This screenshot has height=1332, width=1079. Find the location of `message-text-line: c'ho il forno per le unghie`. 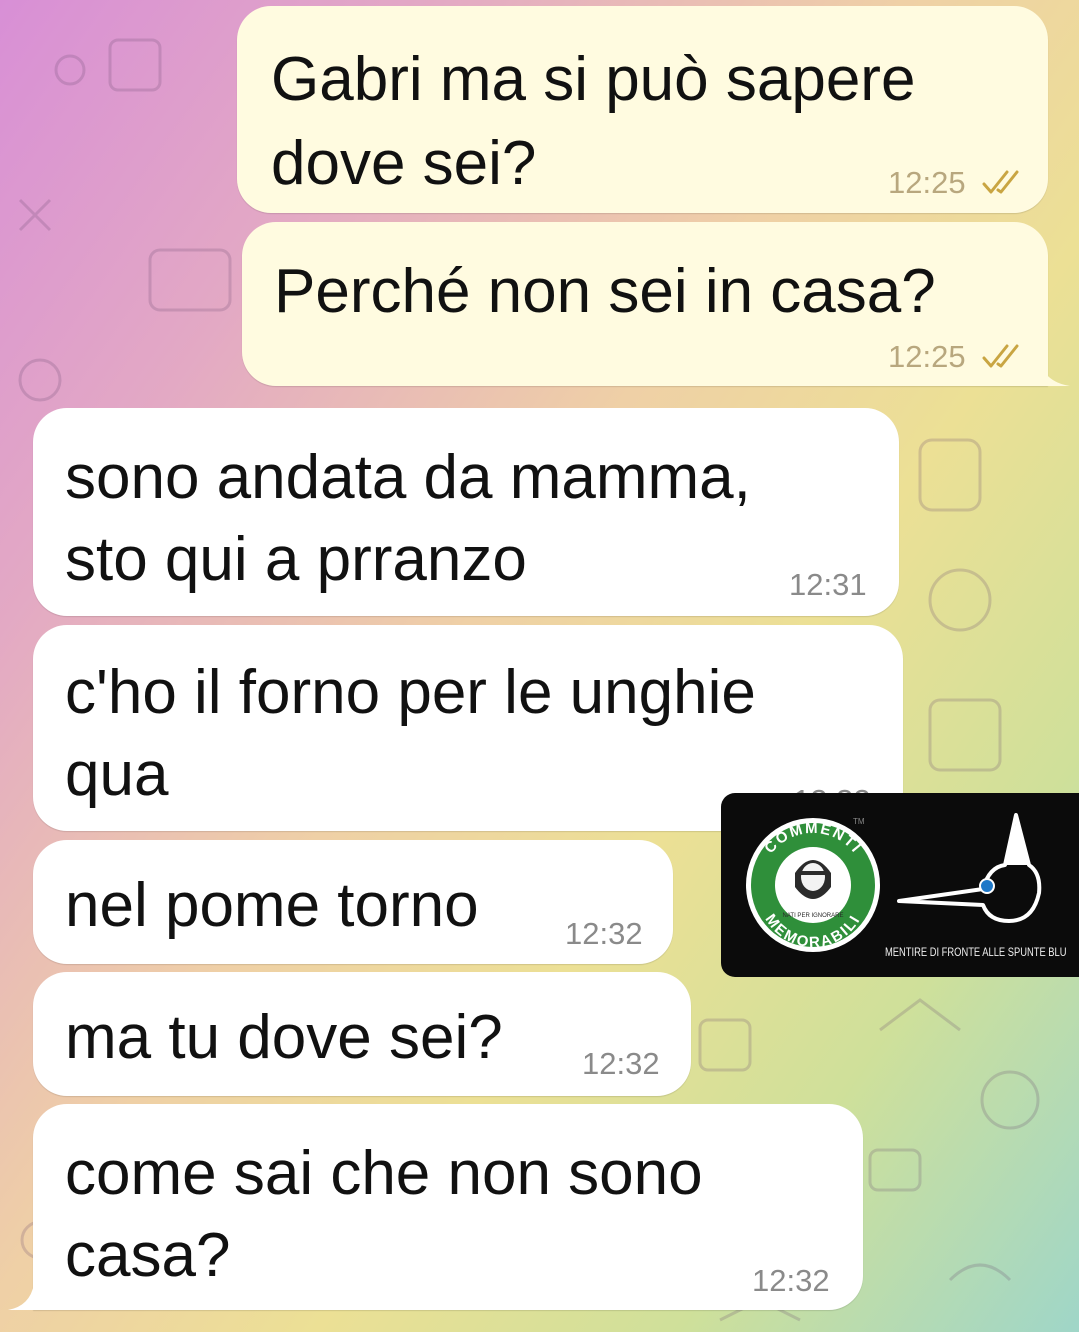

message-text-line: c'ho il forno per le unghie is located at coordinates (410, 692).